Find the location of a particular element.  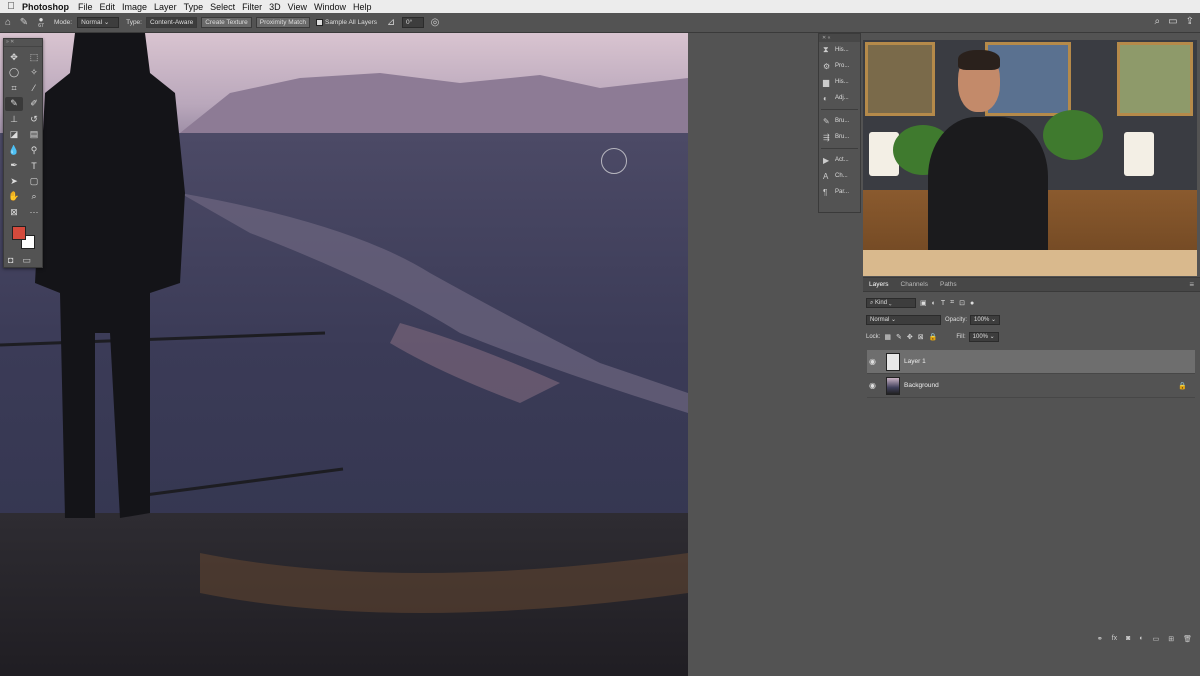

blur-tool-icon: 💧 is located at coordinates (14, 150).